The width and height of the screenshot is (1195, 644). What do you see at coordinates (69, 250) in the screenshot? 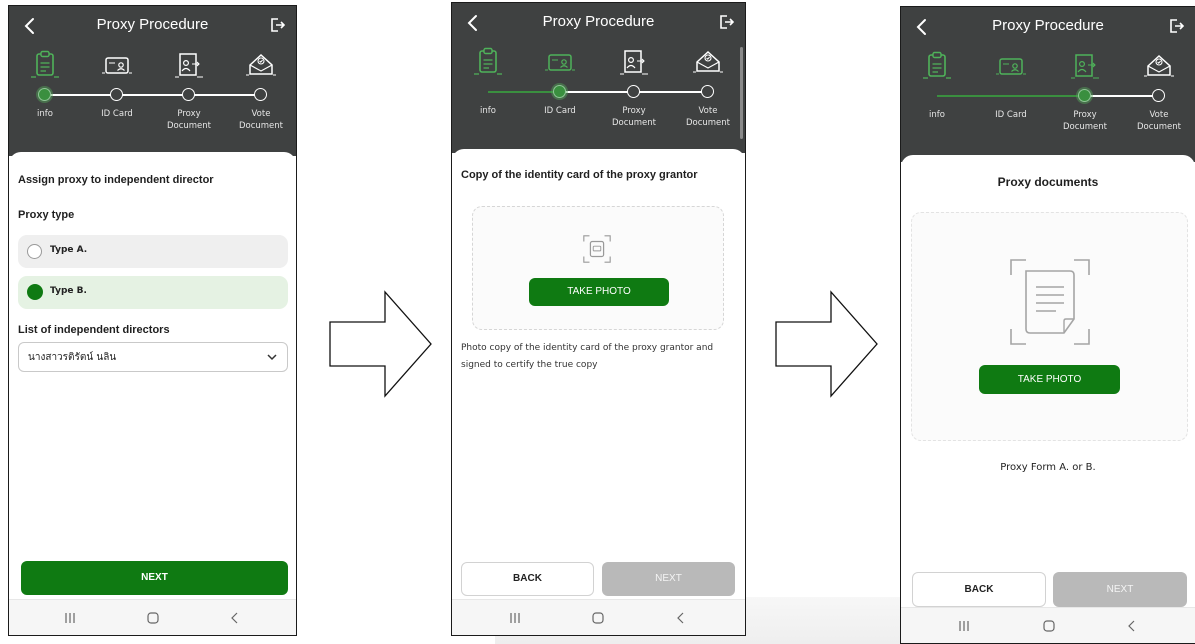
I see `radio-label: Type A.` at bounding box center [69, 250].